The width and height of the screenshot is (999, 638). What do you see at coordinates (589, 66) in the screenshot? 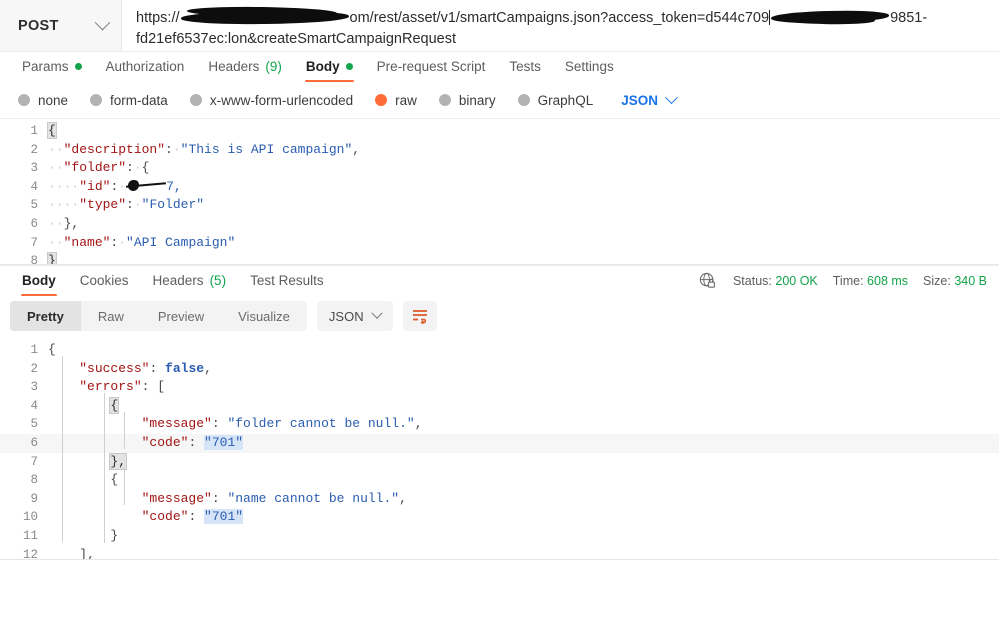
I see `tab-label: Settings` at bounding box center [589, 66].